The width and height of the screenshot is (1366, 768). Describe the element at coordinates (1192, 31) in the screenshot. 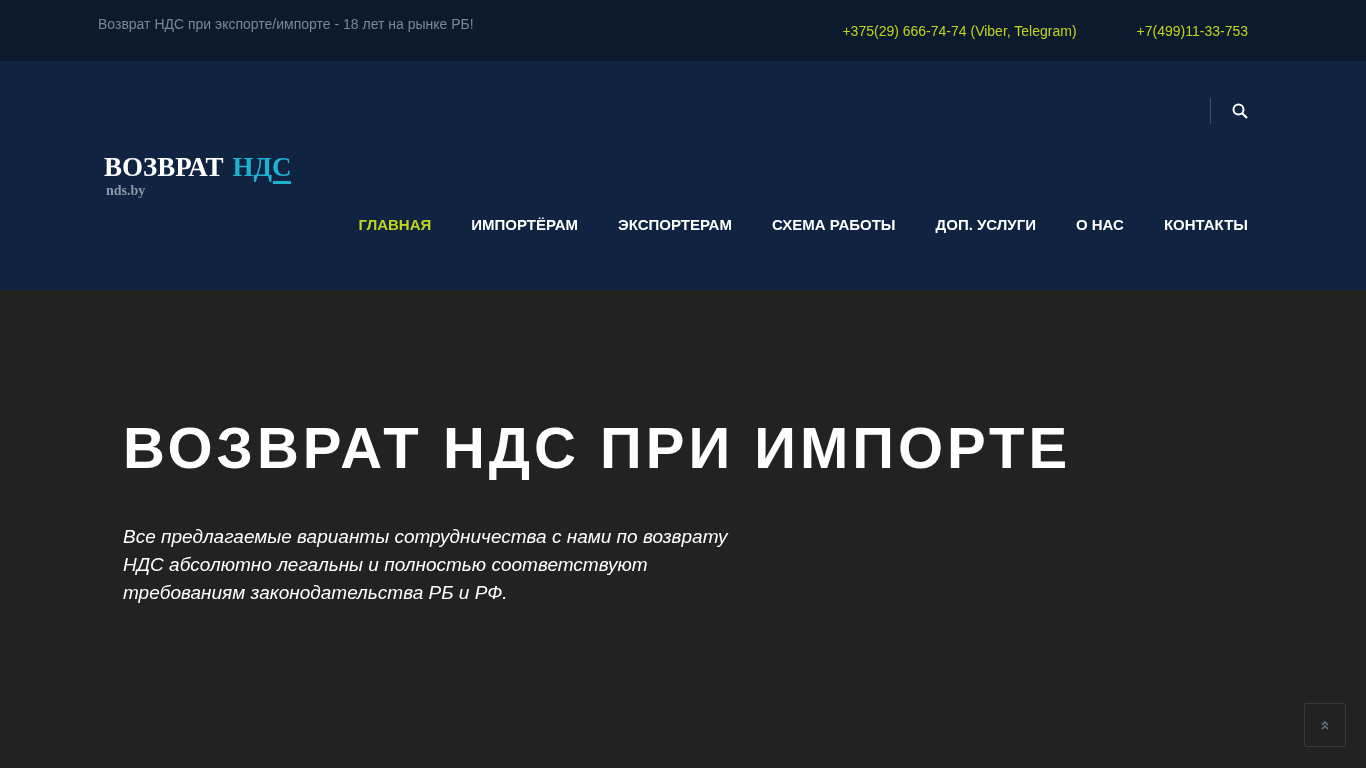

I see `phone-link: +7(499)11-33-753` at that location.